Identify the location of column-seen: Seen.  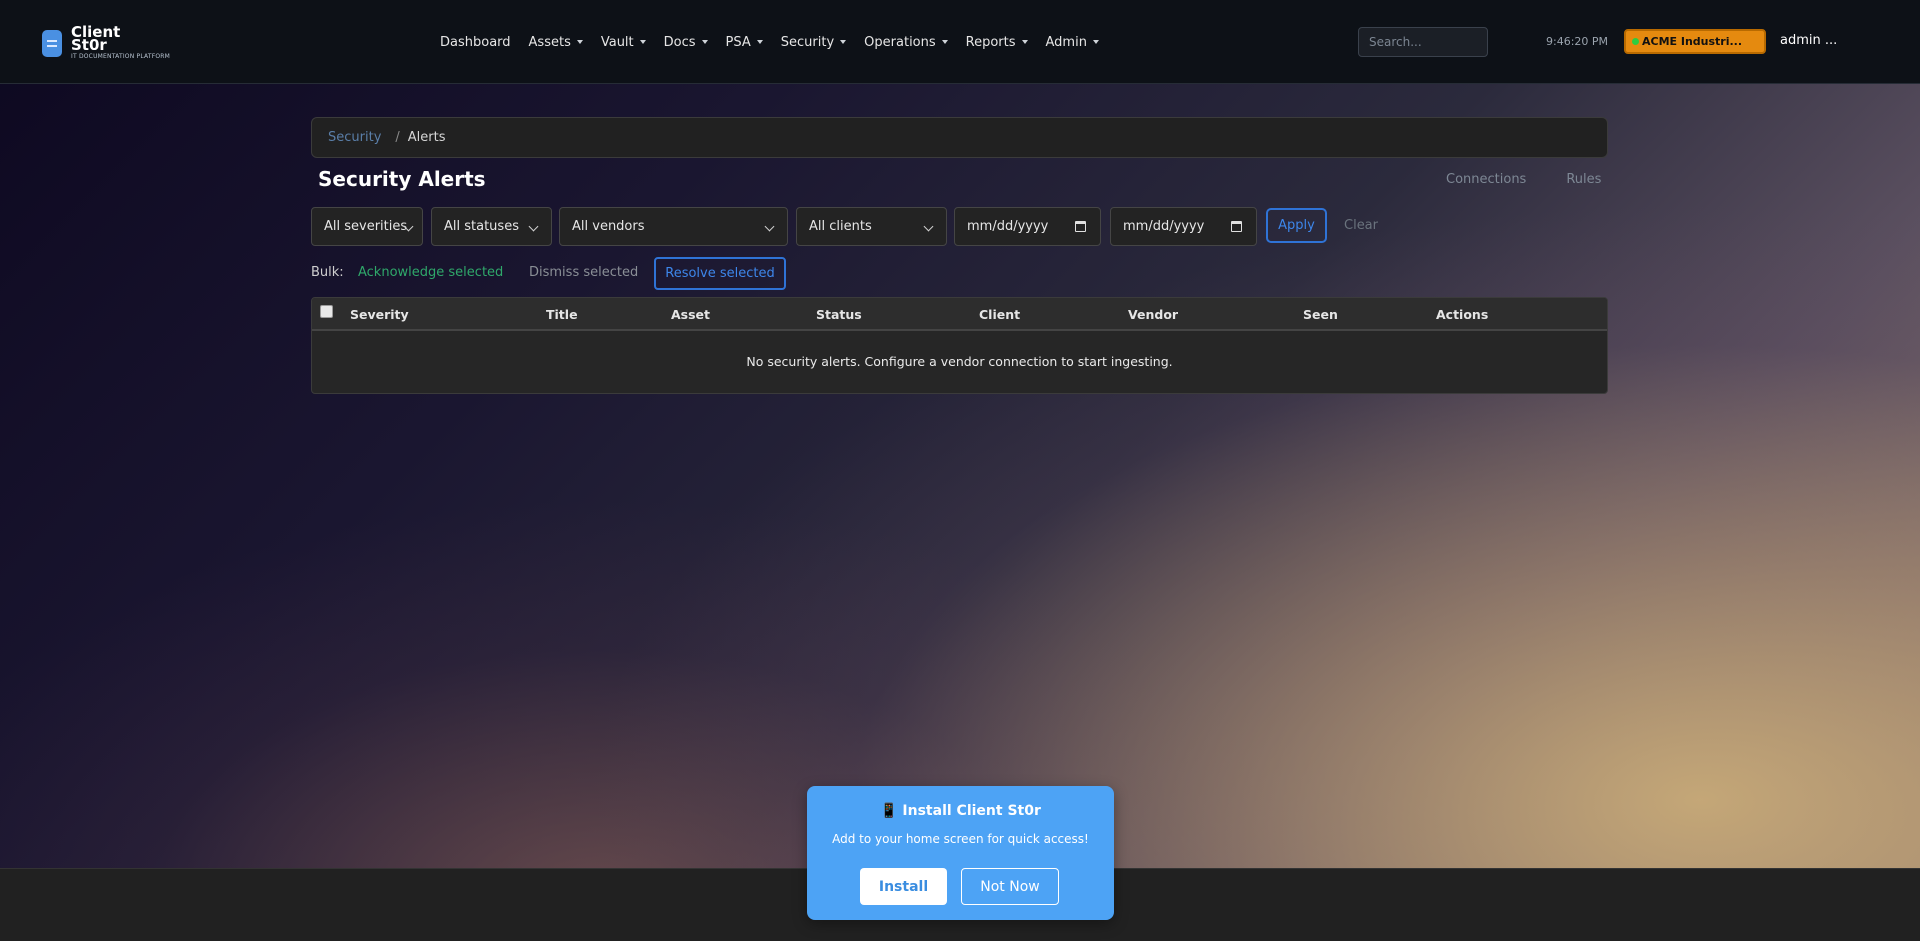
(1320, 314).